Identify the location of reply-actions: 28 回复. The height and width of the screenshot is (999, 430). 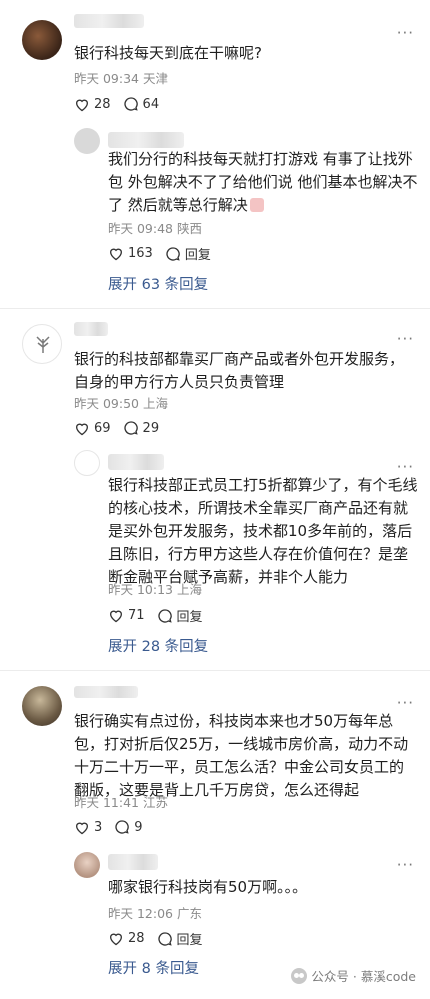
(161, 938).